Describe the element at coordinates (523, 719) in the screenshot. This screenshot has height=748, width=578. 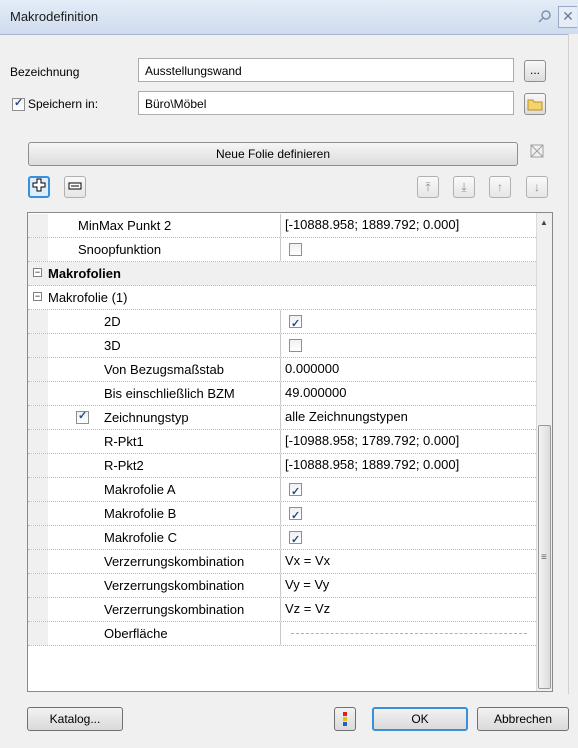
I see `abbrechen-button: Abbrechen` at that location.